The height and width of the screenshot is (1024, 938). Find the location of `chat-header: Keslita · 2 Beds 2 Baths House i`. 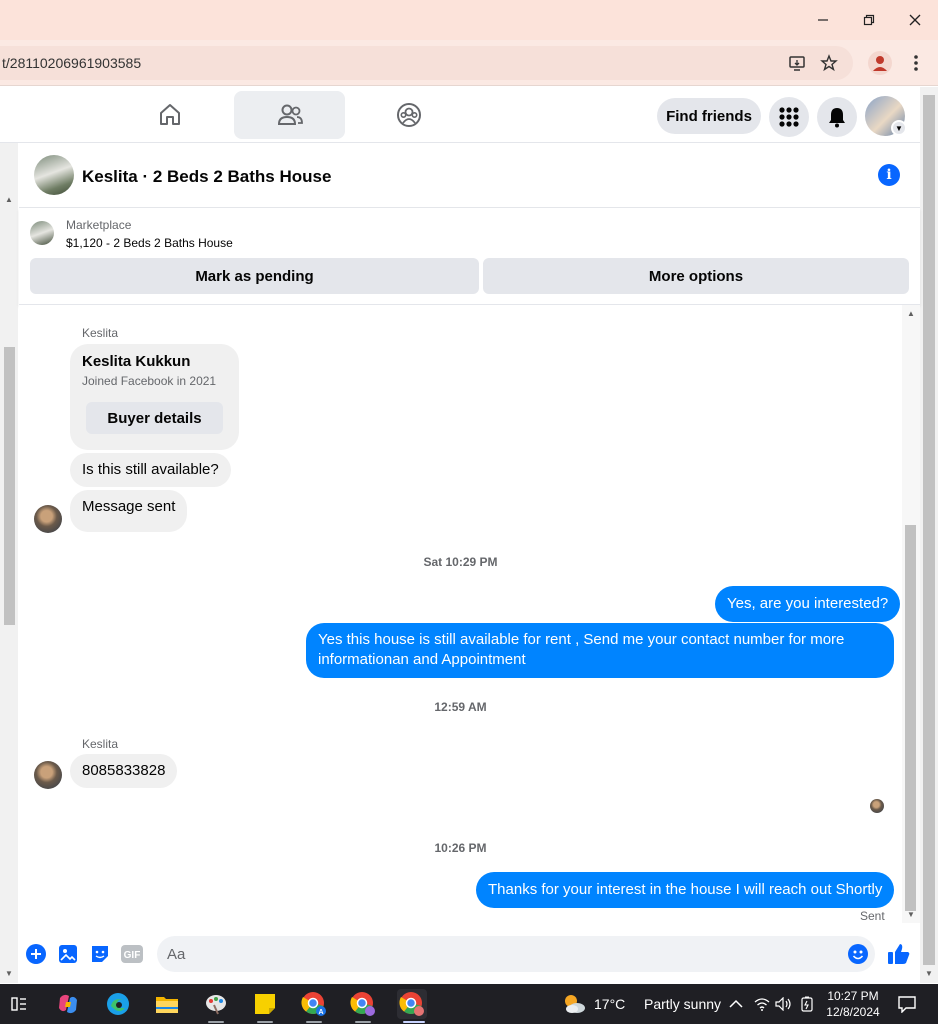

chat-header: Keslita · 2 Beds 2 Baths House i is located at coordinates (469, 175).